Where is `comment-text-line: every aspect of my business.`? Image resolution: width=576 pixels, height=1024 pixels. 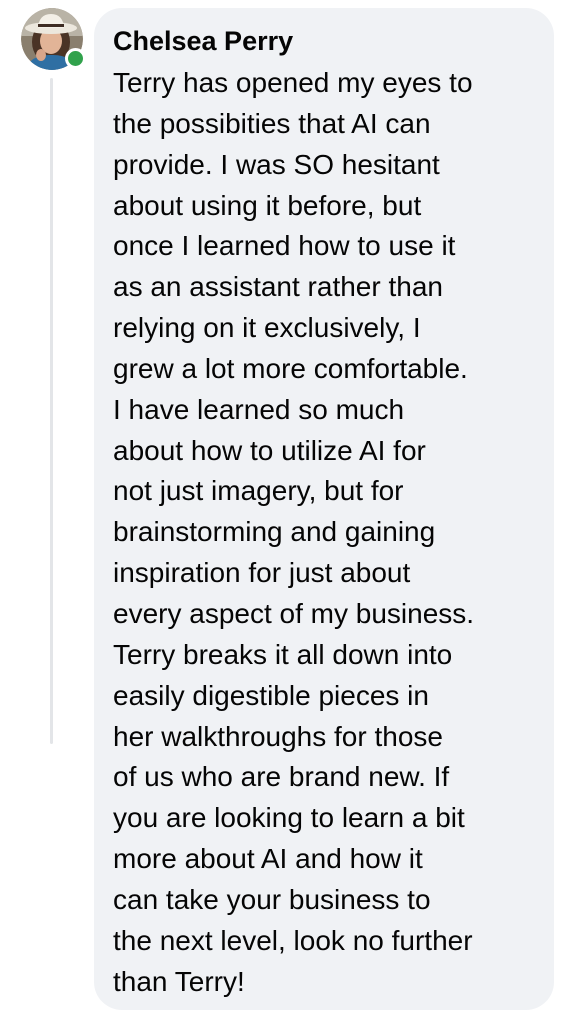 comment-text-line: every aspect of my business. is located at coordinates (294, 613).